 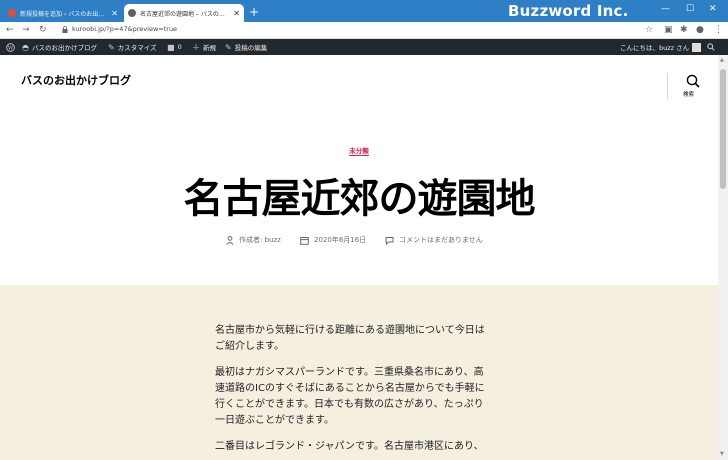 What do you see at coordinates (230, 240) in the screenshot?
I see `person-icon` at bounding box center [230, 240].